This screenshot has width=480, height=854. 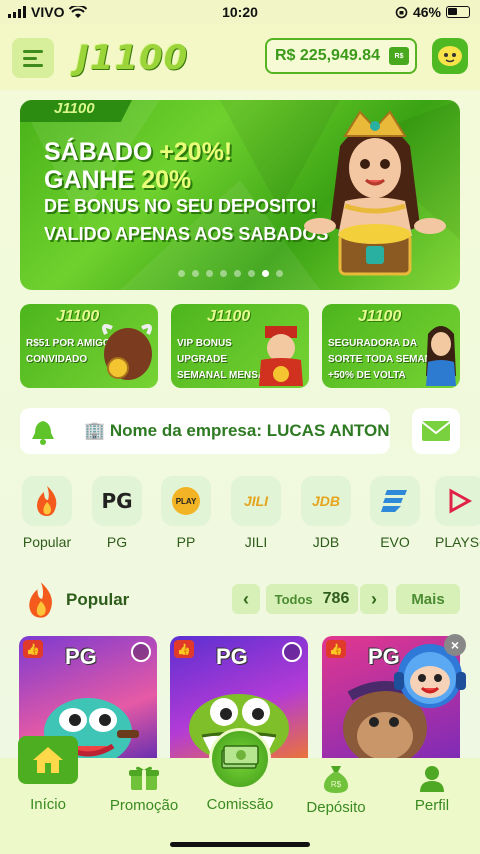 What do you see at coordinates (240, 12) in the screenshot?
I see `status-bar: VIVO 10:20 46%` at bounding box center [240, 12].